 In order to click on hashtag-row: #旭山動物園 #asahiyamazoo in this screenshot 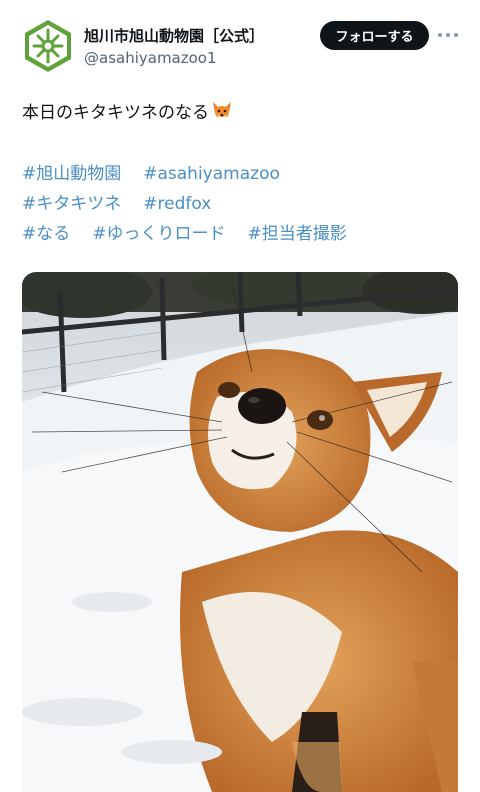, I will do `click(195, 174)`.